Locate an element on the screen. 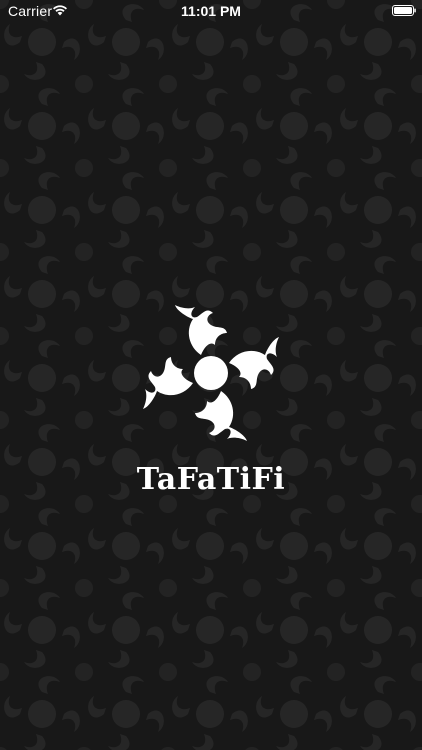 The image size is (422, 750). battery-icon is located at coordinates (404, 10).